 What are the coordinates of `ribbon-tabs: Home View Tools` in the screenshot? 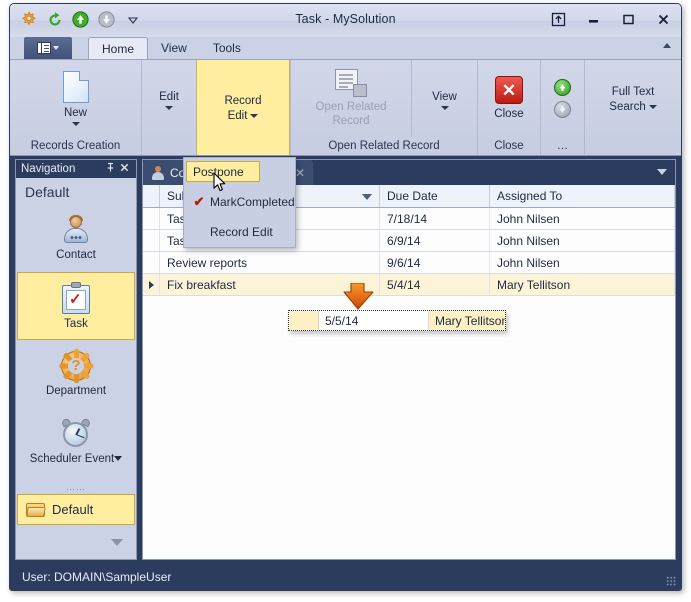 It's located at (171, 48).